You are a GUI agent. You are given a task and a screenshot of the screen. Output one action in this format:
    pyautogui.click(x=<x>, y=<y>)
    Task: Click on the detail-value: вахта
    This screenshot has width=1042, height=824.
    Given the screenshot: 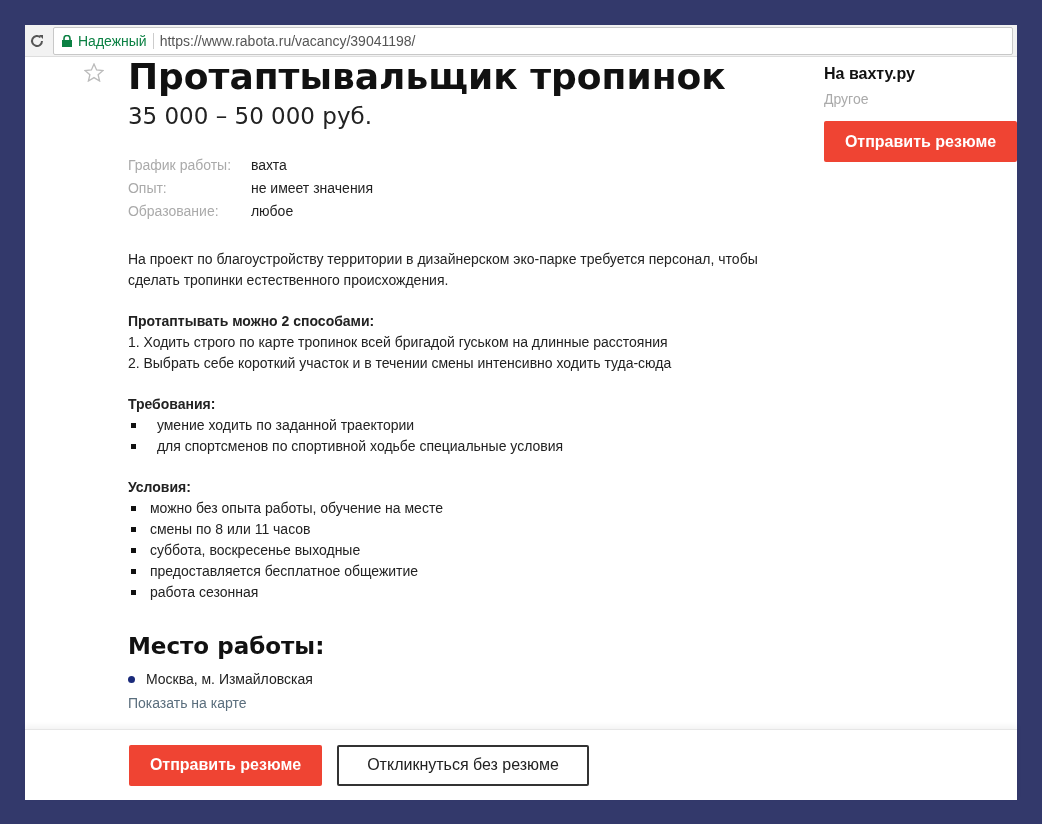 What is the action you would take?
    pyautogui.click(x=269, y=165)
    